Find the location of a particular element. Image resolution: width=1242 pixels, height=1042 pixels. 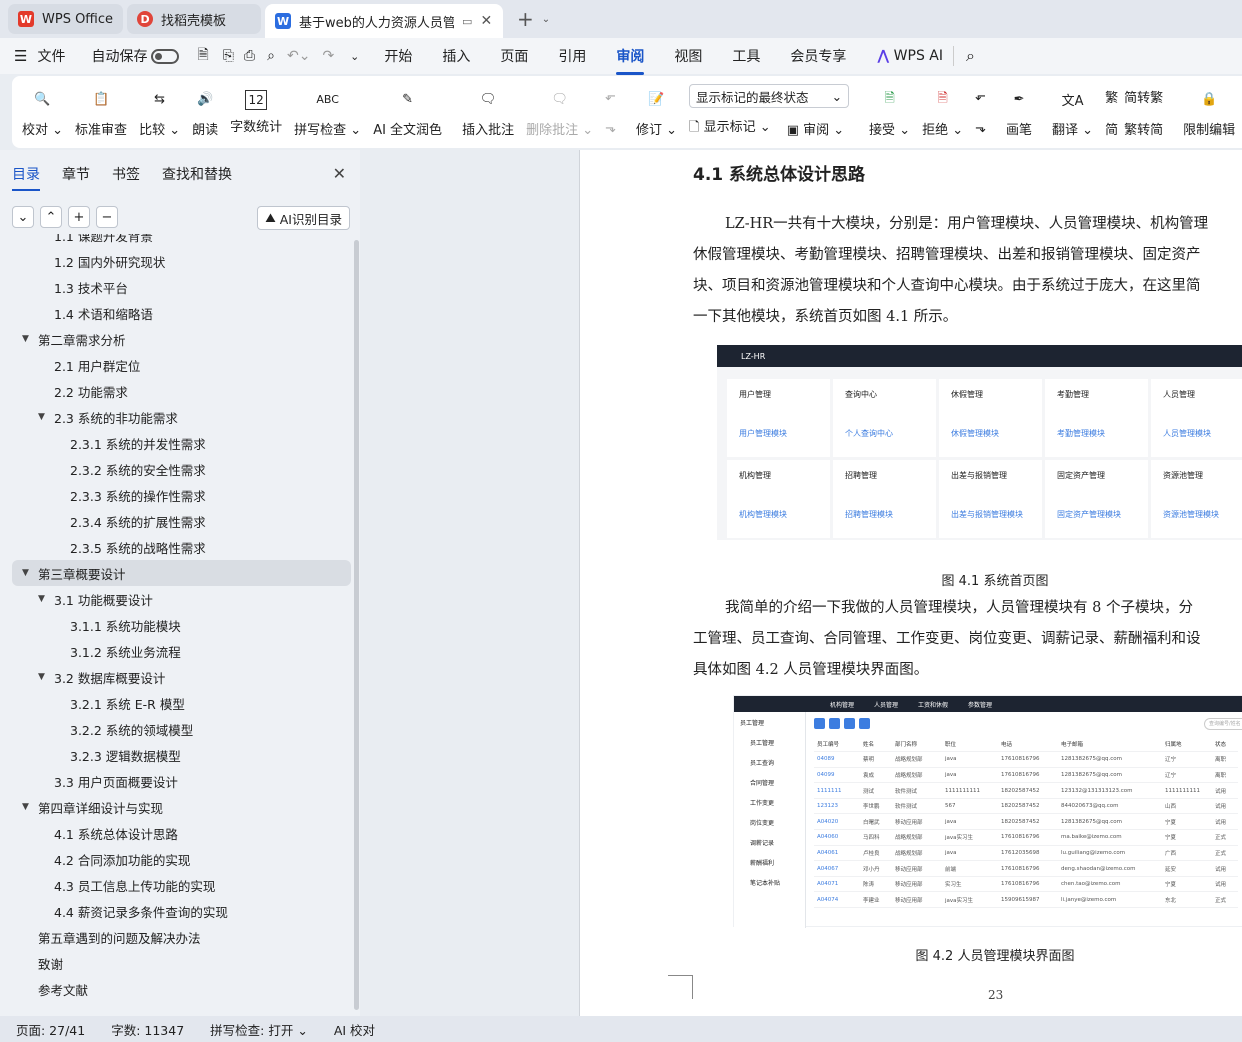

toc-item: 2.3.4 系统的扩展性需求 is located at coordinates (181, 521).